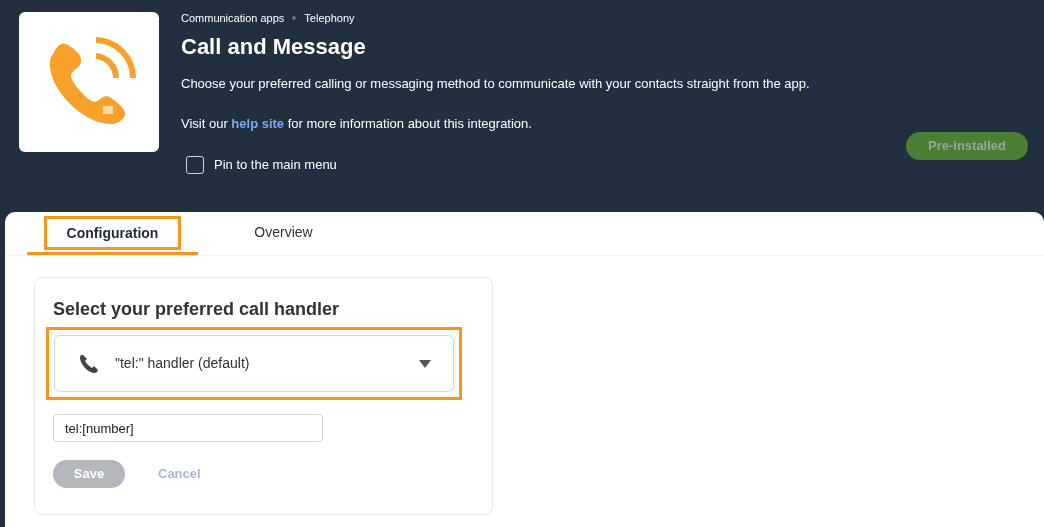 The height and width of the screenshot is (527, 1044). I want to click on breadcrumb-link: Telephony, so click(329, 18).